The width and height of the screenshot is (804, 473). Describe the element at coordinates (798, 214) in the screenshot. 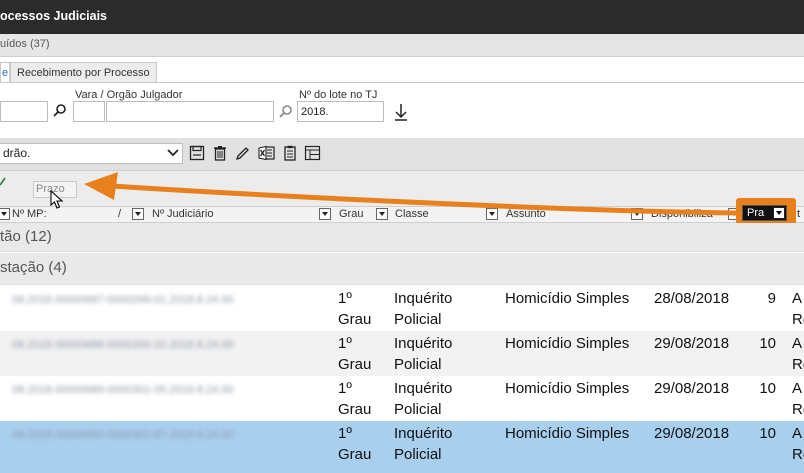

I see `column-header-last: t` at that location.